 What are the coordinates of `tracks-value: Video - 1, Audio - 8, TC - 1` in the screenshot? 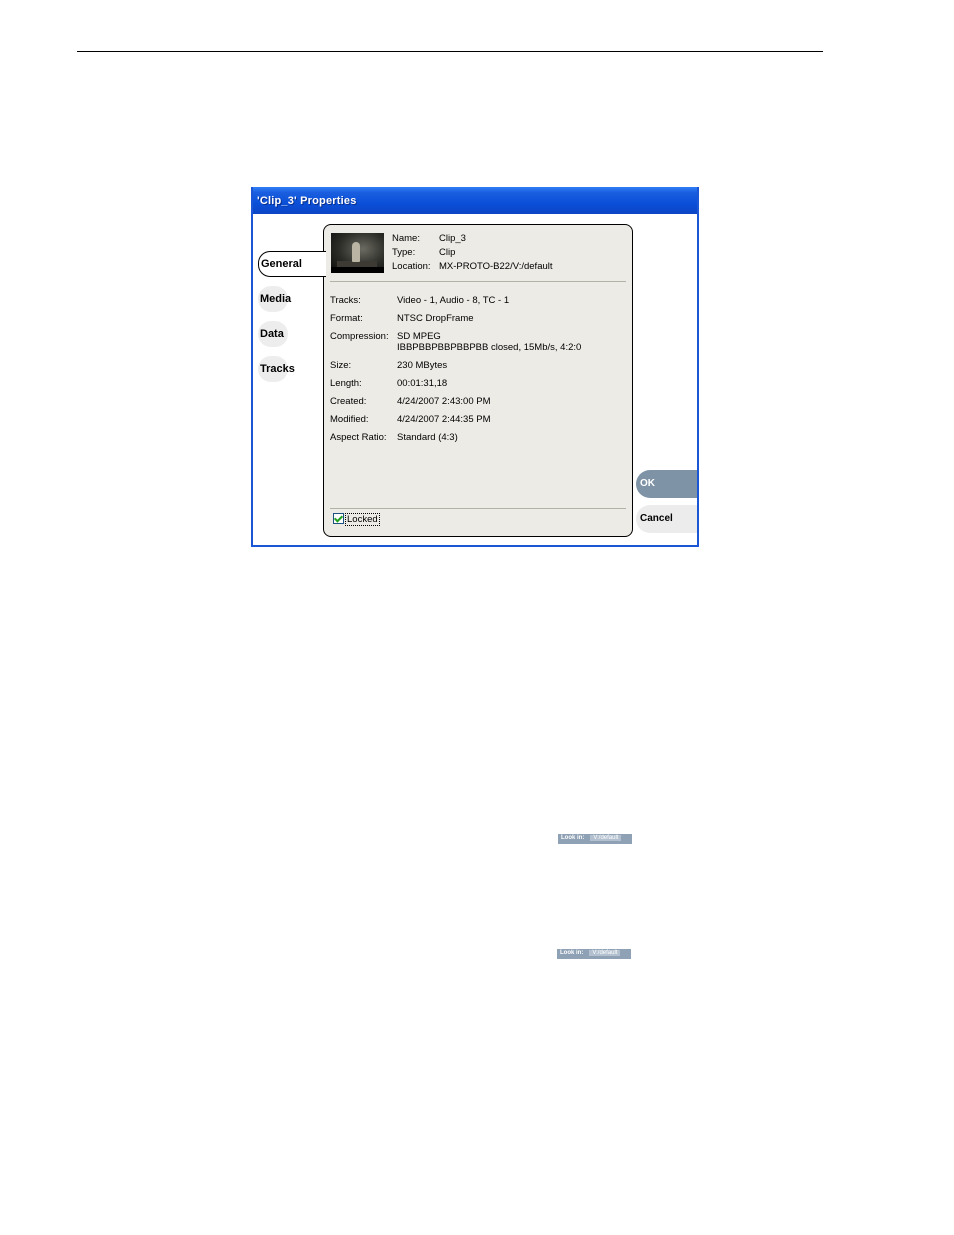 It's located at (453, 300).